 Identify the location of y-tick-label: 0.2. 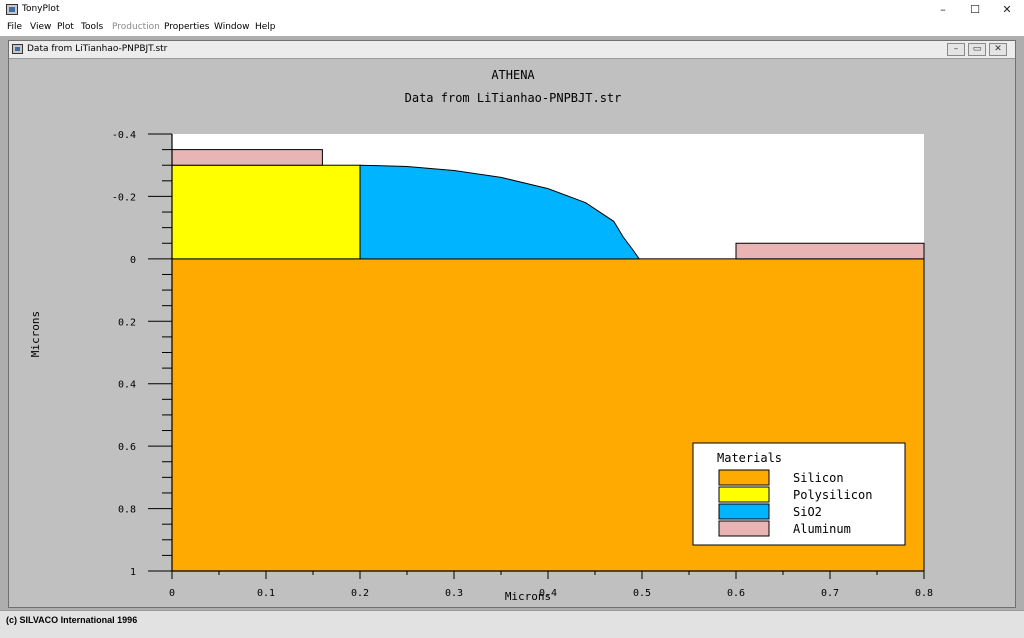
(127, 322).